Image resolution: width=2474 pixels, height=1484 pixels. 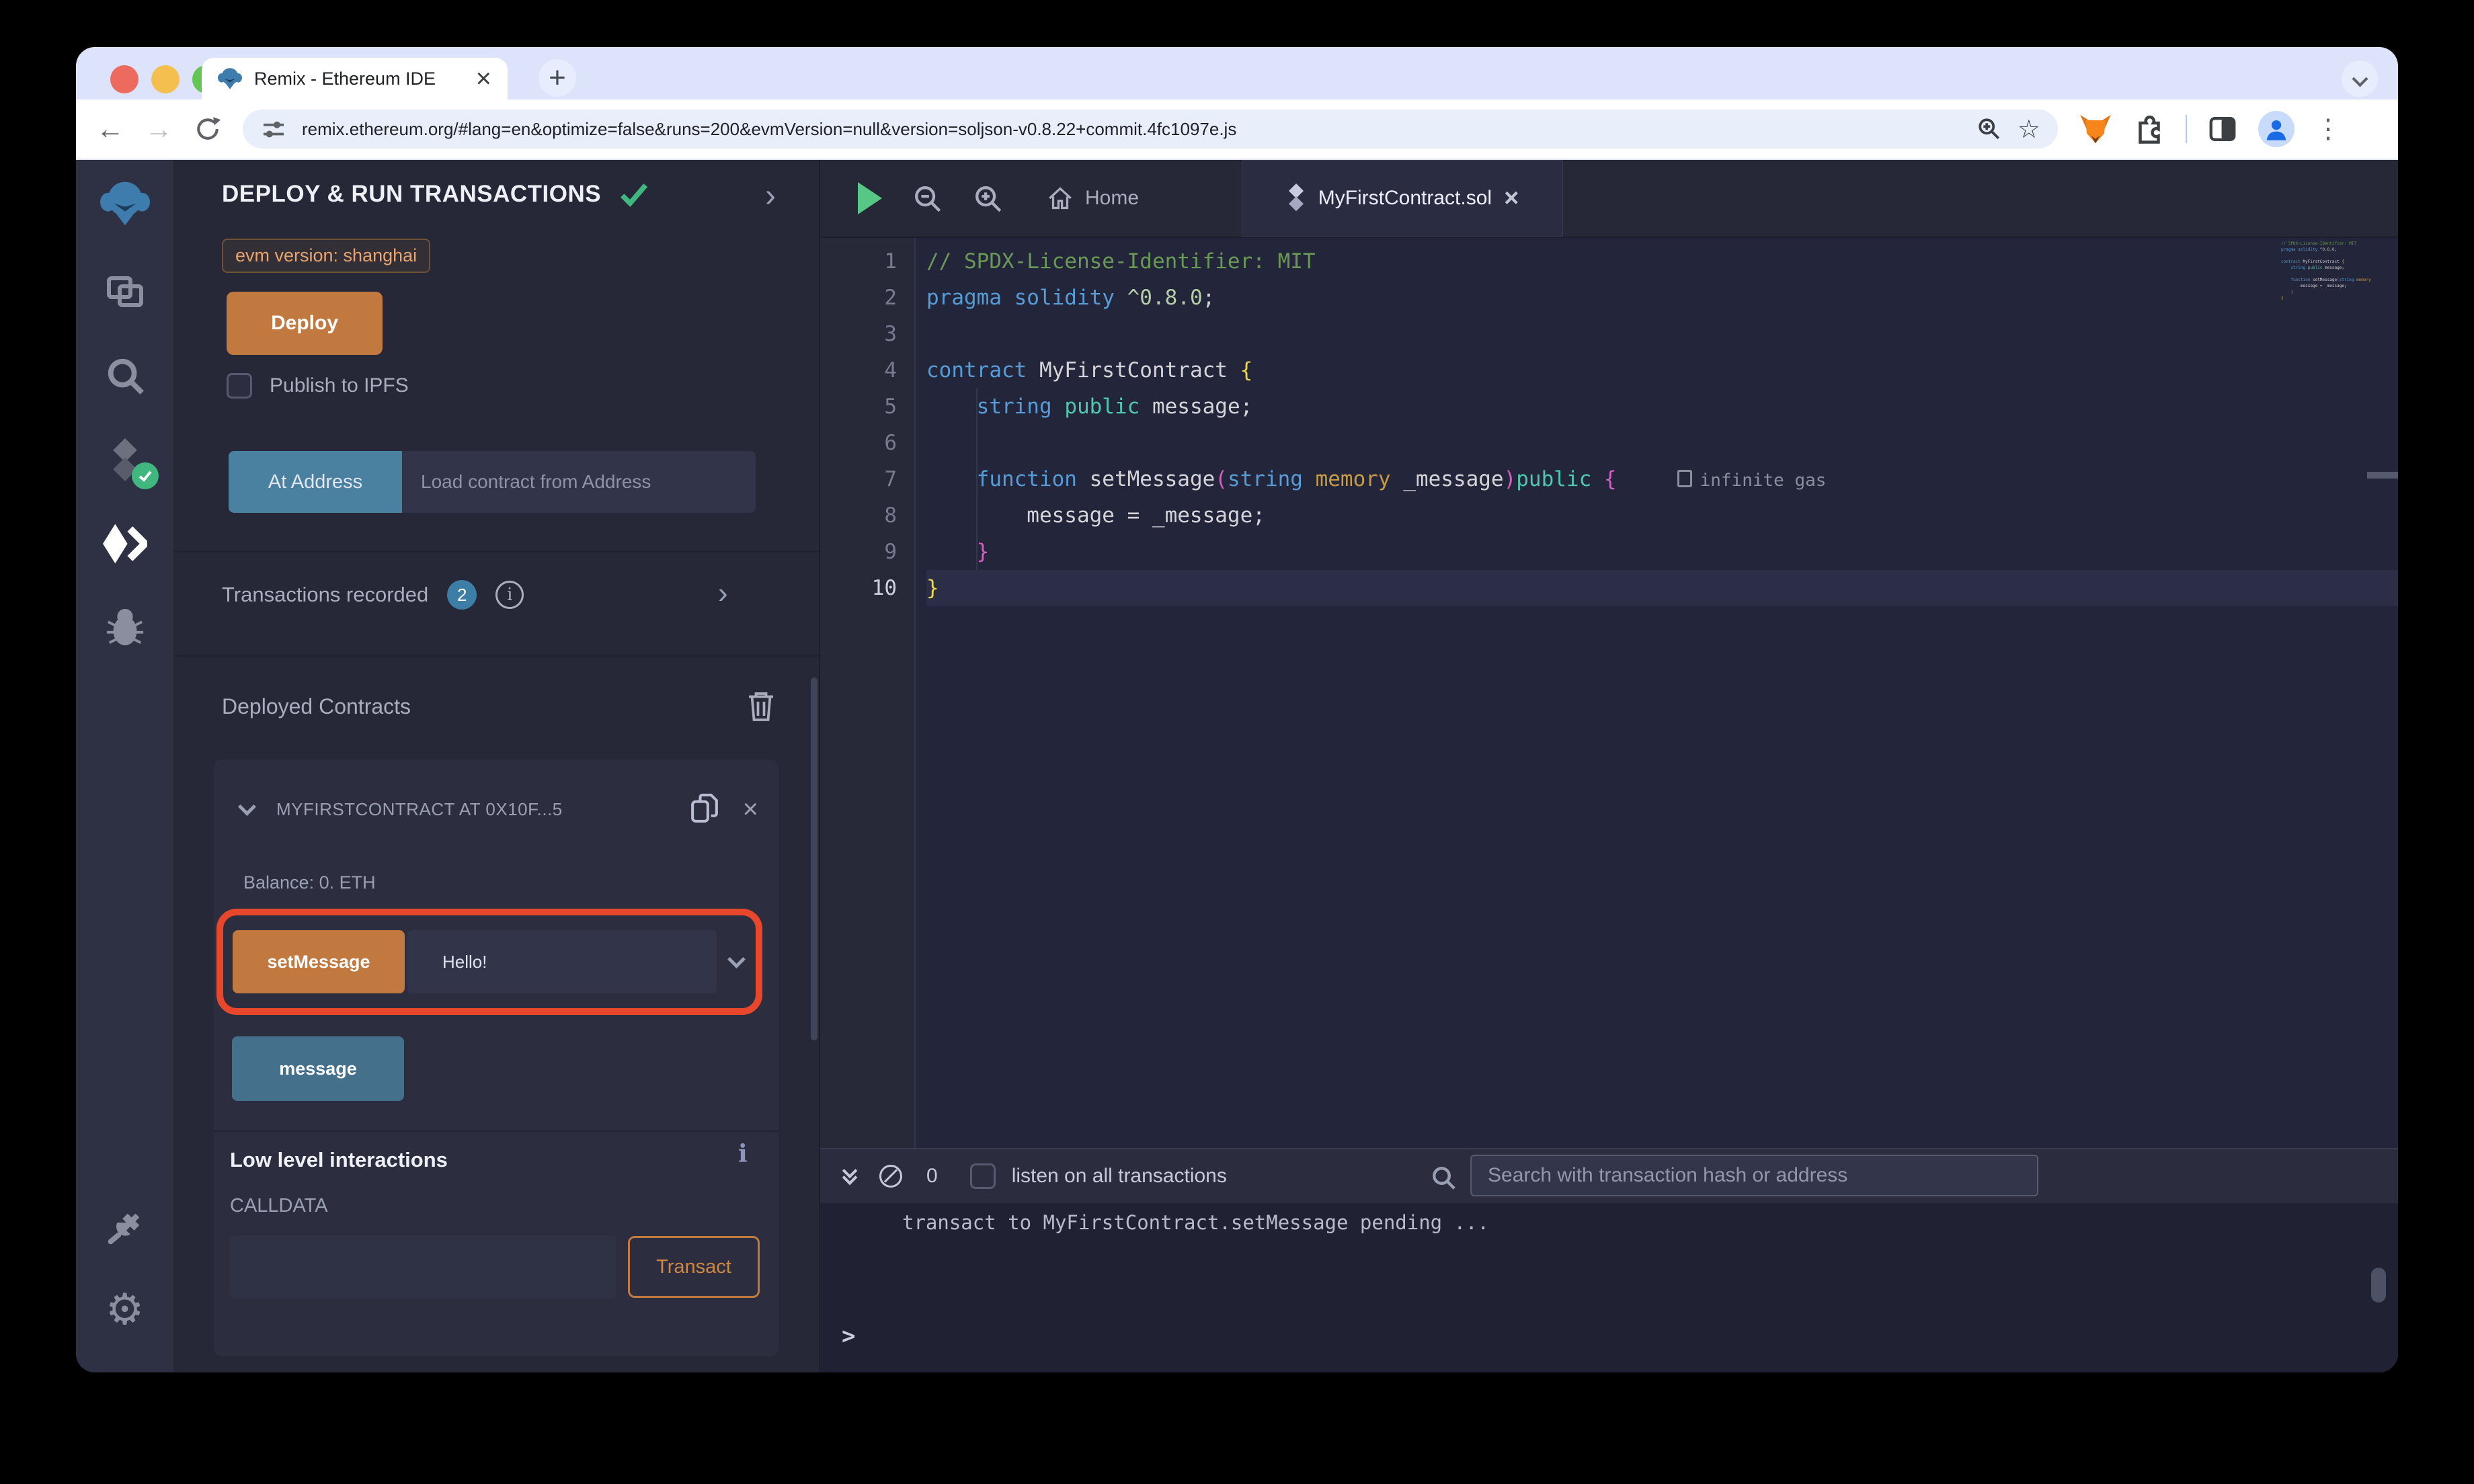 What do you see at coordinates (890, 407) in the screenshot?
I see `line-number: 5` at bounding box center [890, 407].